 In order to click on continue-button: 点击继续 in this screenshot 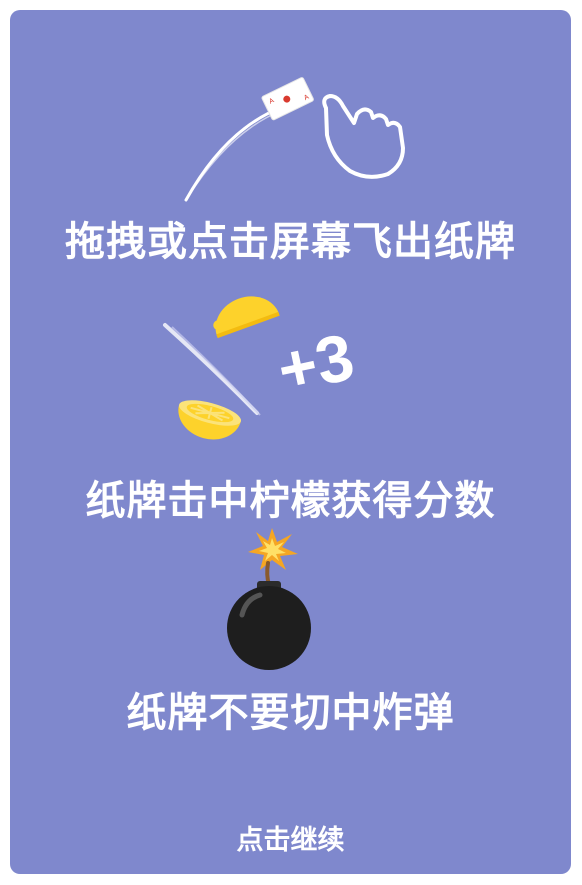, I will do `click(290, 840)`.